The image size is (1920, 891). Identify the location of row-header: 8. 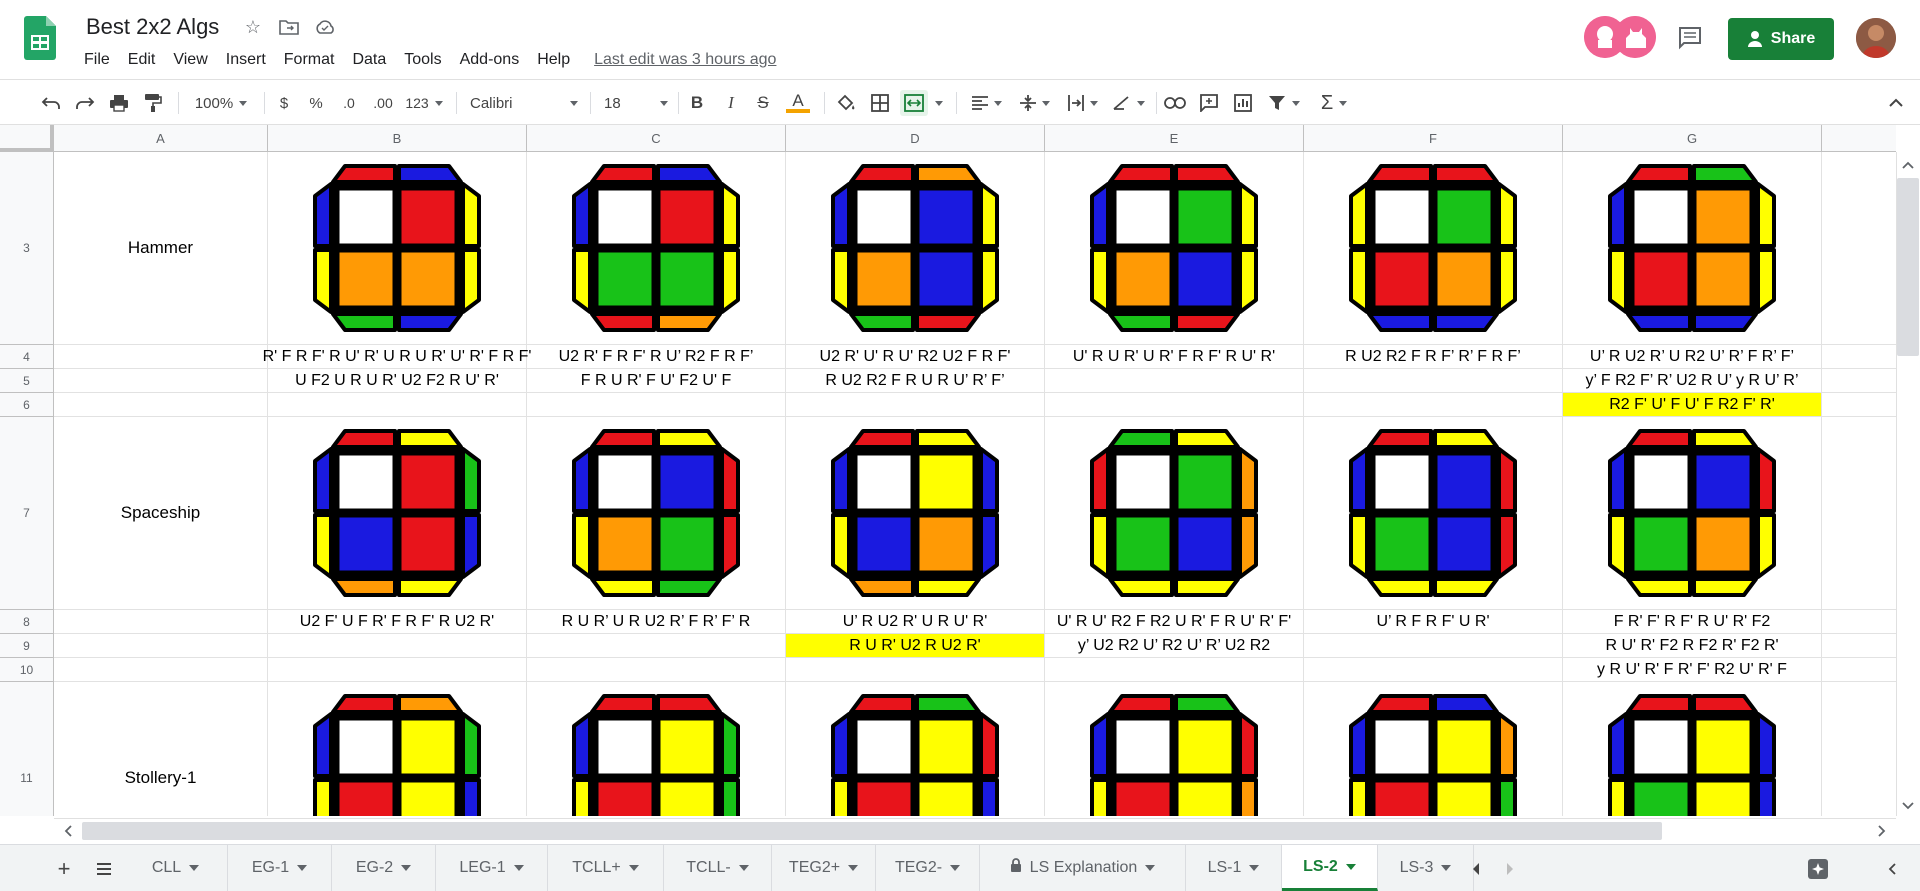
(27, 622).